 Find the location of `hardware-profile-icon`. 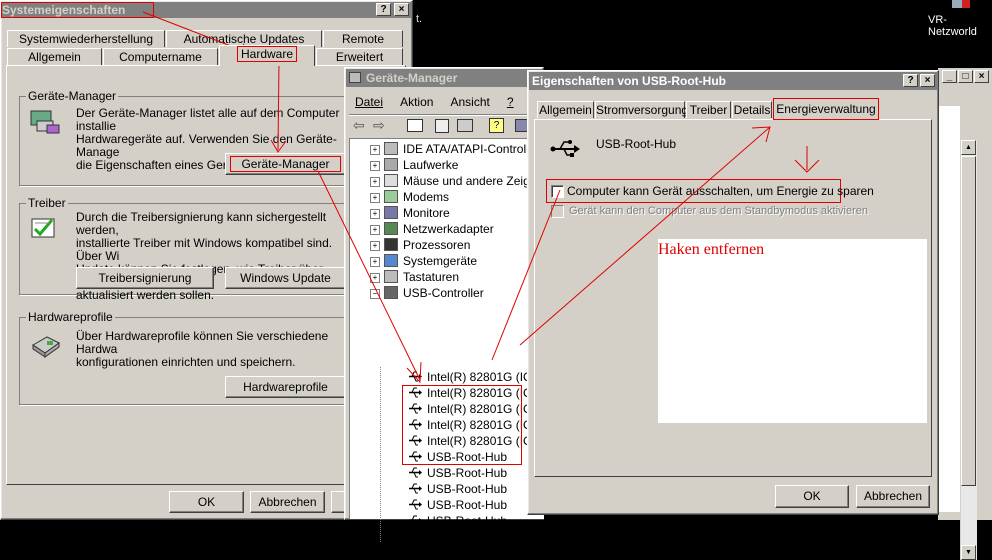

hardware-profile-icon is located at coordinates (46, 345).